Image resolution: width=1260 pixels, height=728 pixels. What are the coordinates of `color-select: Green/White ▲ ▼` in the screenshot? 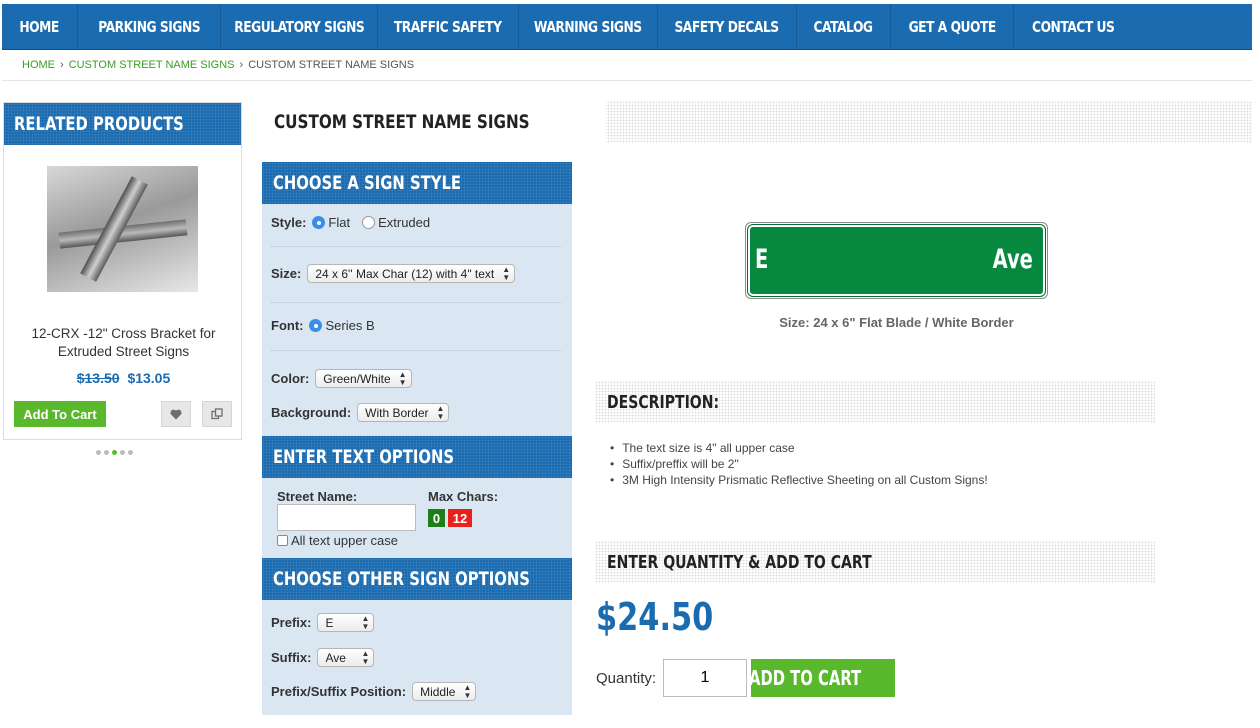 It's located at (363, 378).